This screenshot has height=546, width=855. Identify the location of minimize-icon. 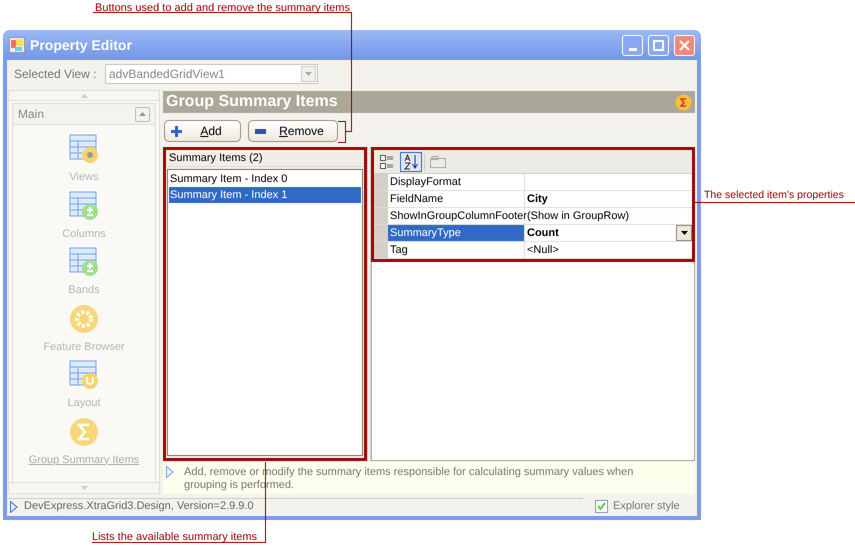
(632, 49).